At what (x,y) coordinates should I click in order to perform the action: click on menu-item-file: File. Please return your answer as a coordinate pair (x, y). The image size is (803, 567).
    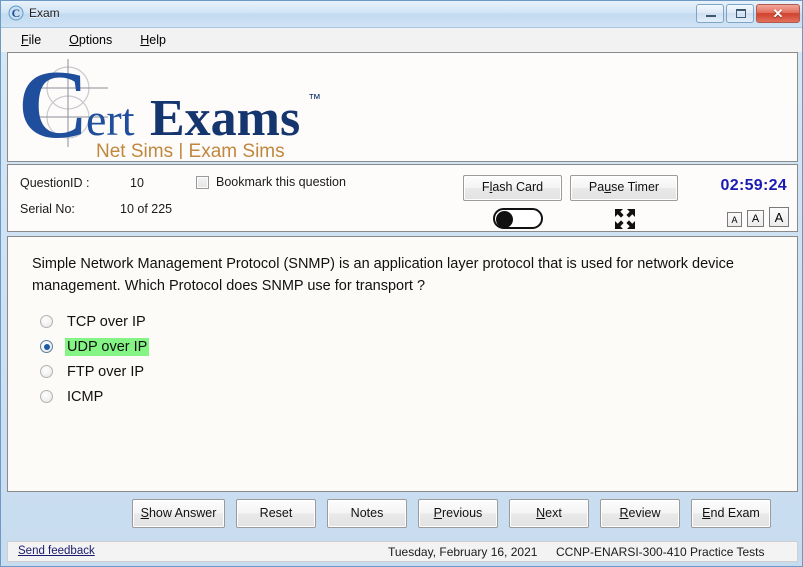
    Looking at the image, I should click on (36, 40).